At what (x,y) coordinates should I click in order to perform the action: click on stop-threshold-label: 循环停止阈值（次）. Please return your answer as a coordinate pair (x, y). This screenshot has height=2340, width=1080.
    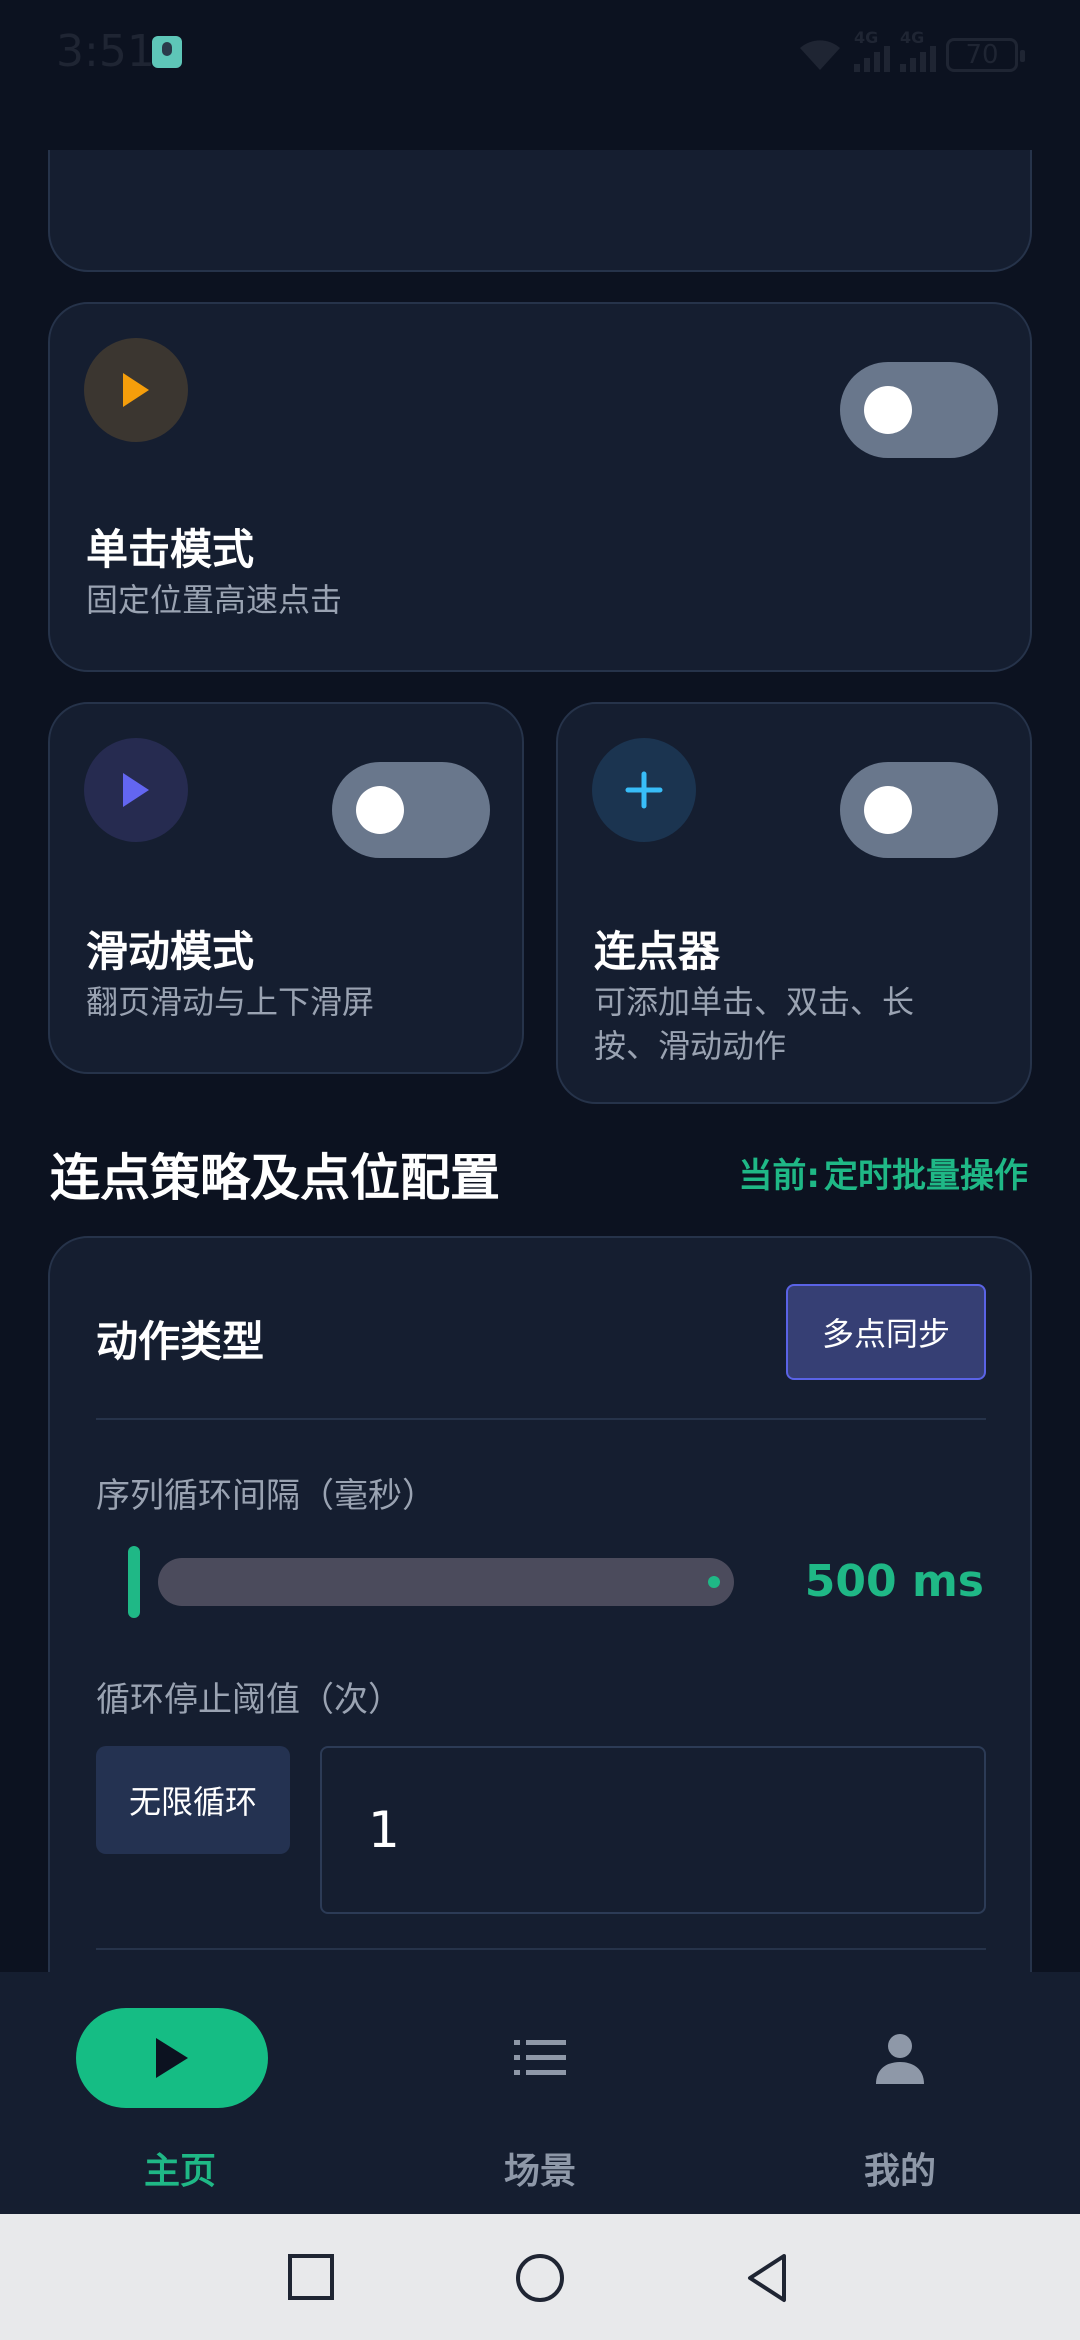
    Looking at the image, I should click on (249, 1700).